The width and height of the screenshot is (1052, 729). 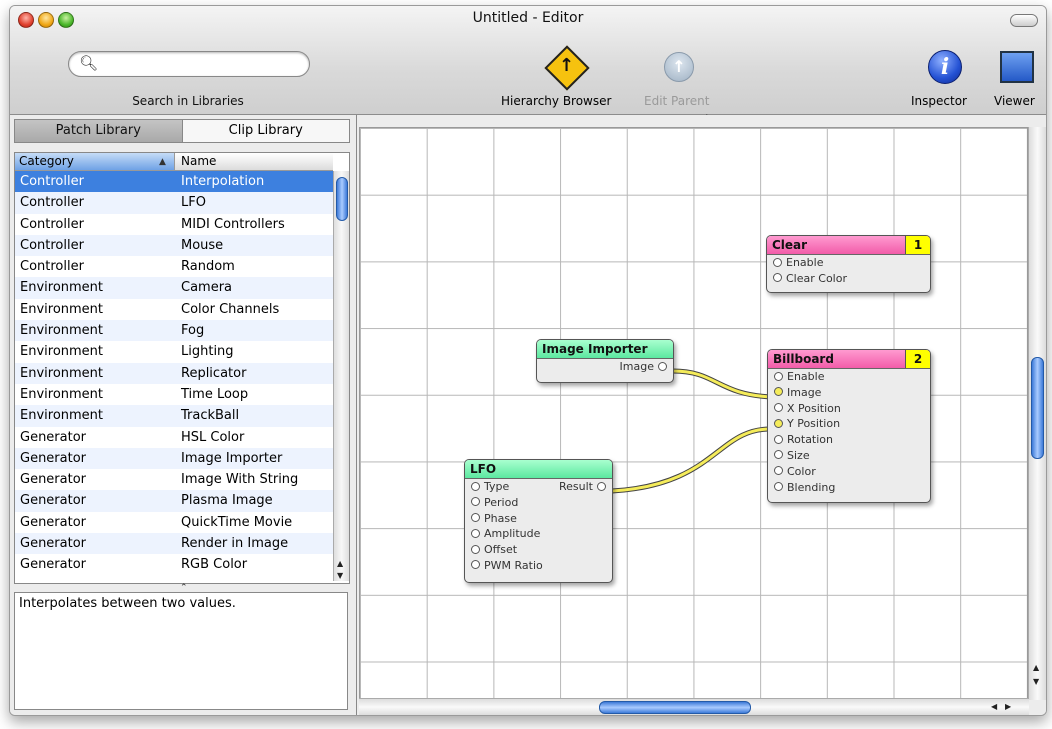 I want to click on list-item: Generator HSL Color, so click(x=174, y=437).